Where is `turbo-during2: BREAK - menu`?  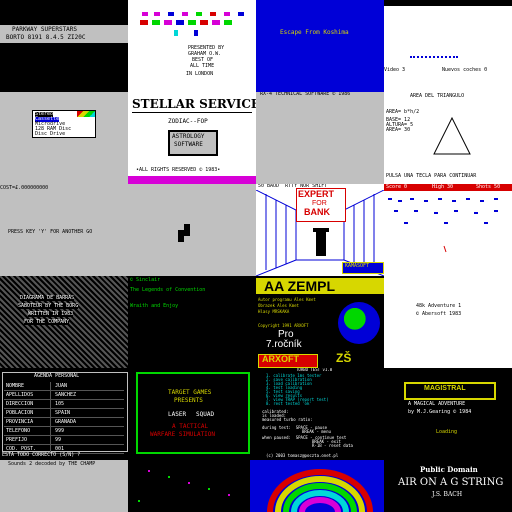 turbo-during2: BREAK - menu is located at coordinates (316, 431).